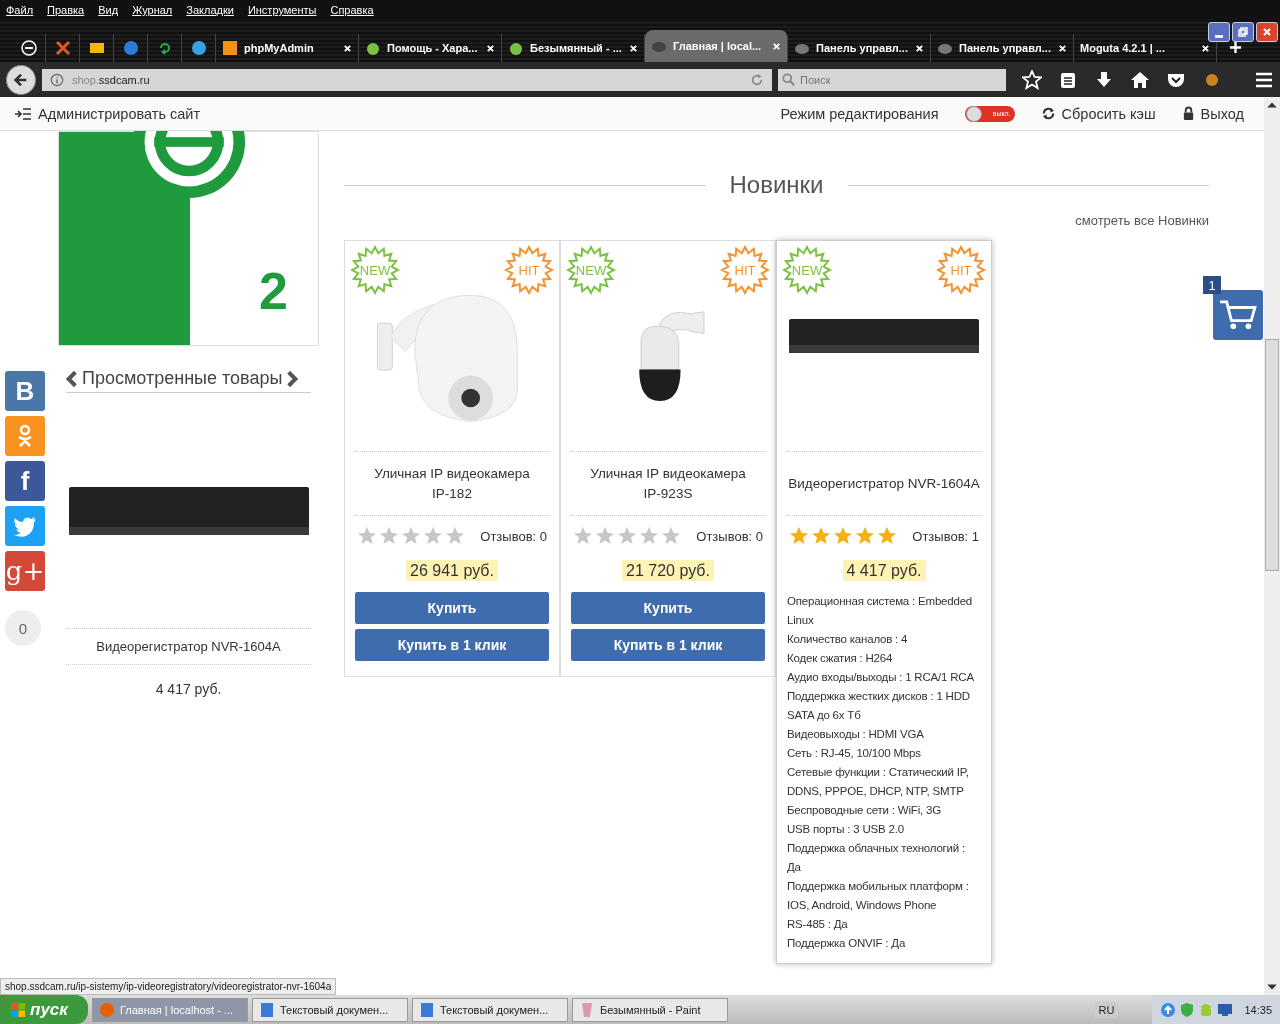 The width and height of the screenshot is (1280, 1024). What do you see at coordinates (25, 571) in the screenshot?
I see `share-button: g+` at bounding box center [25, 571].